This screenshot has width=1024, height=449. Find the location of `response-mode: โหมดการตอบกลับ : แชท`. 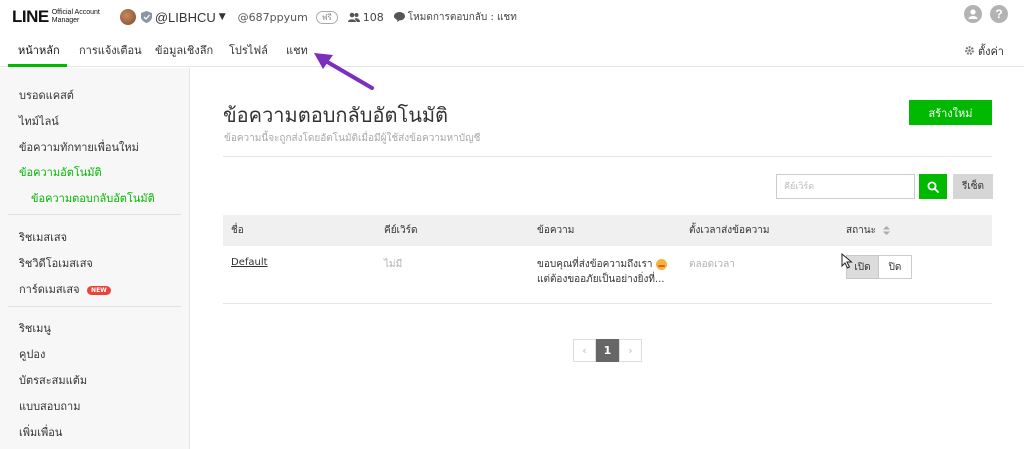

response-mode: โหมดการตอบกลับ : แชท is located at coordinates (455, 17).